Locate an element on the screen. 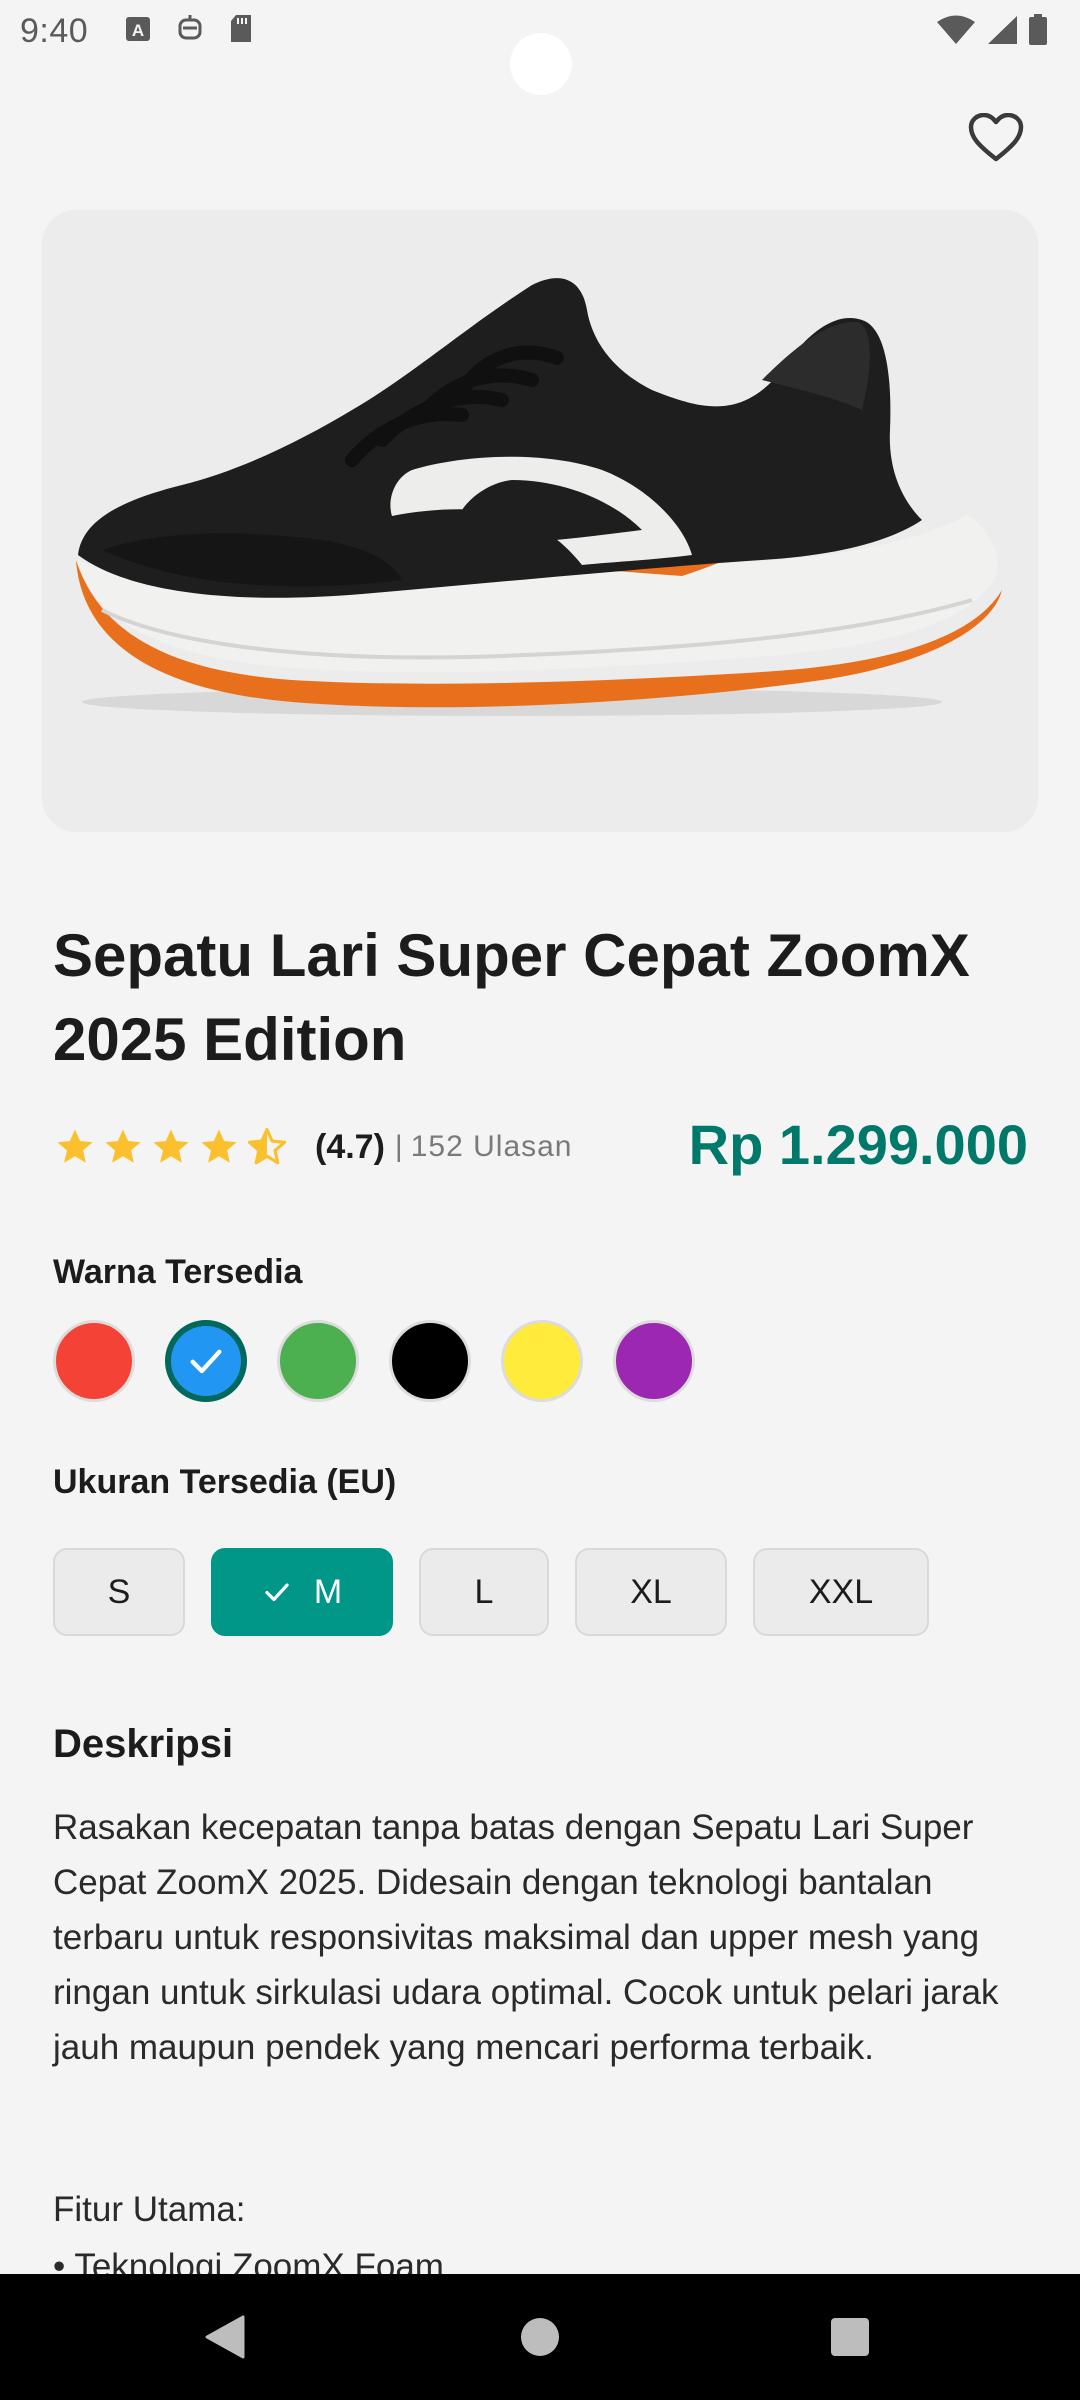  size-chip-xxl: XXL is located at coordinates (841, 1592).